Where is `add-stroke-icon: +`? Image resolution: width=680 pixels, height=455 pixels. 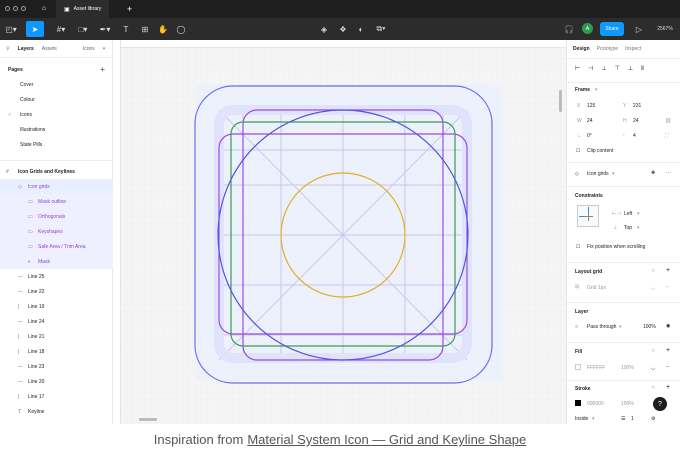
add-stroke-icon: + is located at coordinates (668, 387).